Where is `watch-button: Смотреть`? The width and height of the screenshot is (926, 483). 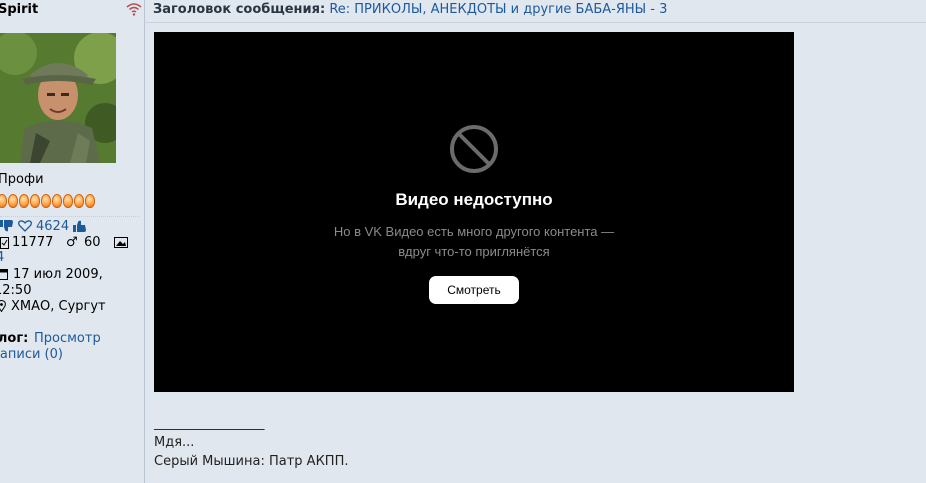 watch-button: Смотреть is located at coordinates (474, 290).